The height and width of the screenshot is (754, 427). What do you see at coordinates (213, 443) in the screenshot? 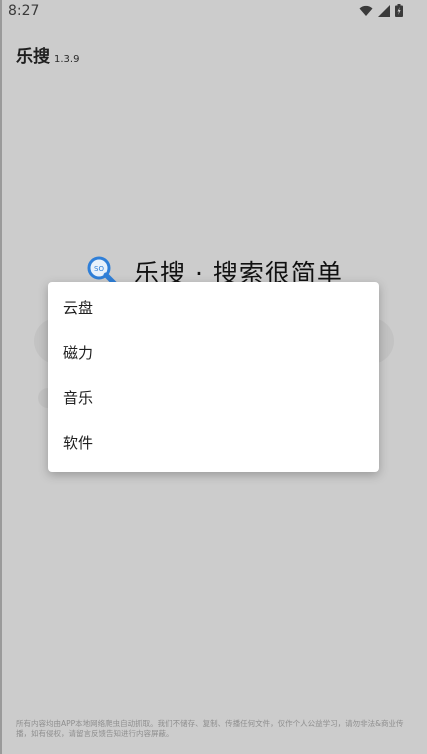
I see `dialog-option-software: 软件` at bounding box center [213, 443].